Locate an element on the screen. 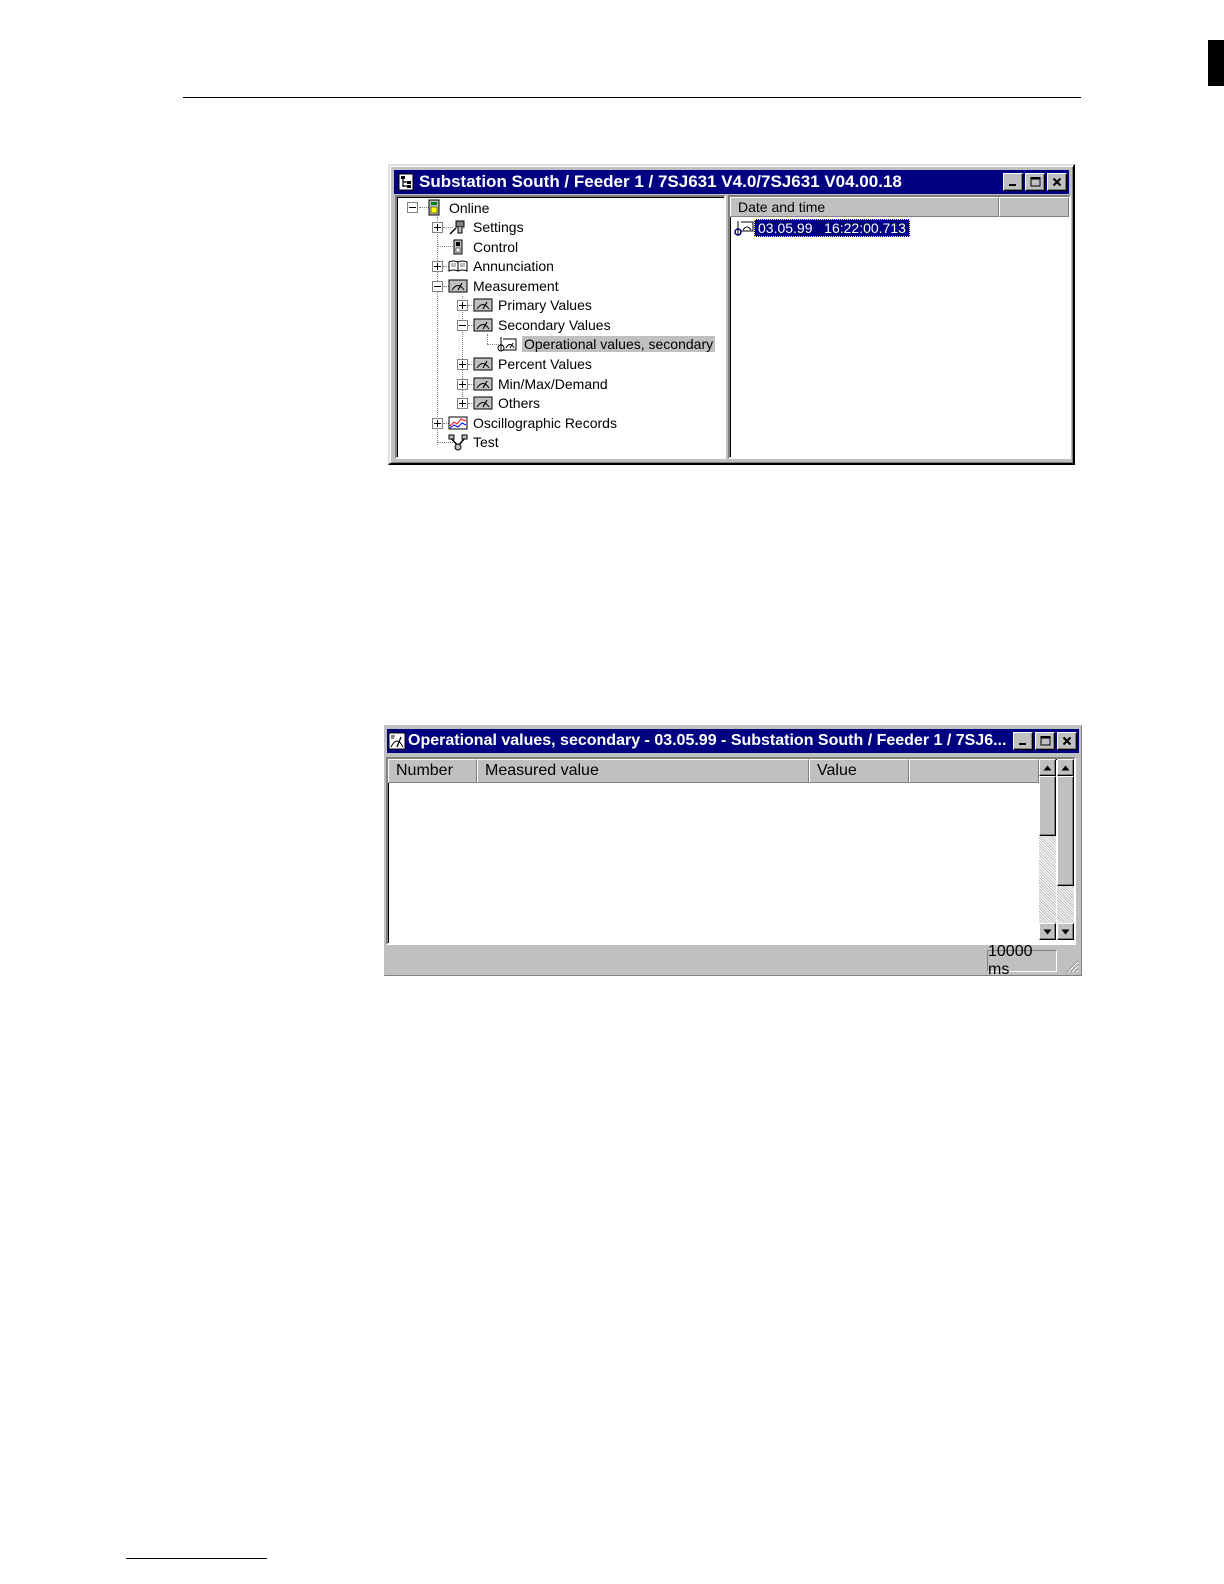 This screenshot has height=1584, width=1224. collapse-measurement-toggle is located at coordinates (437, 286).